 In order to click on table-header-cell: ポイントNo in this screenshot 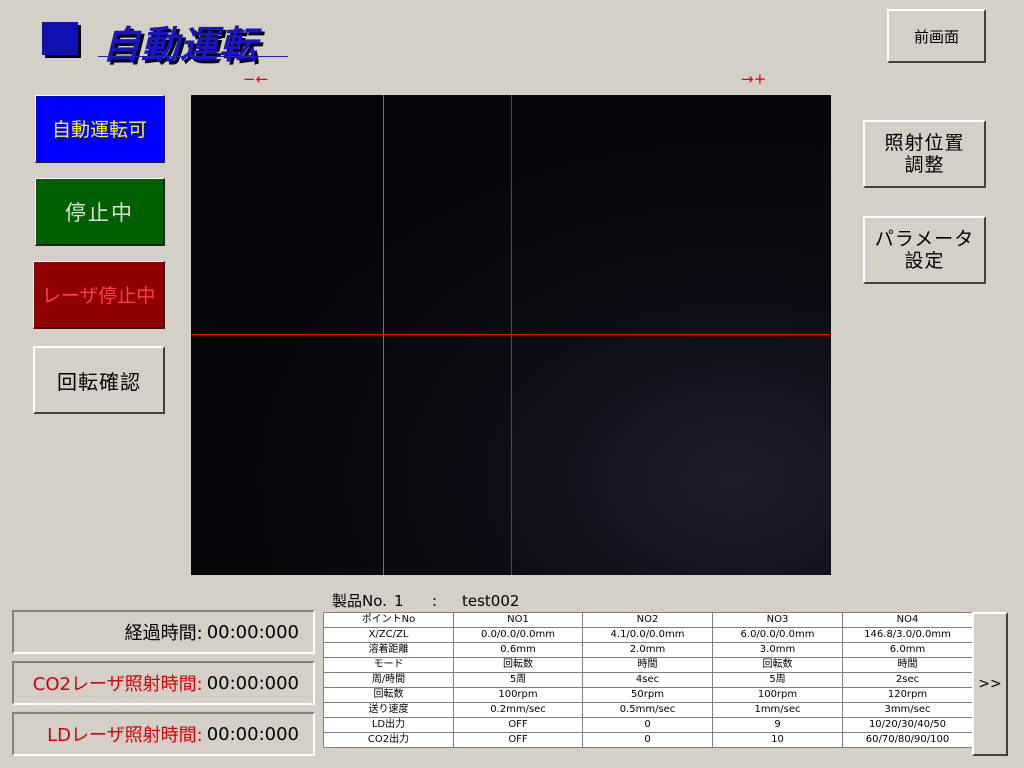, I will do `click(388, 620)`.